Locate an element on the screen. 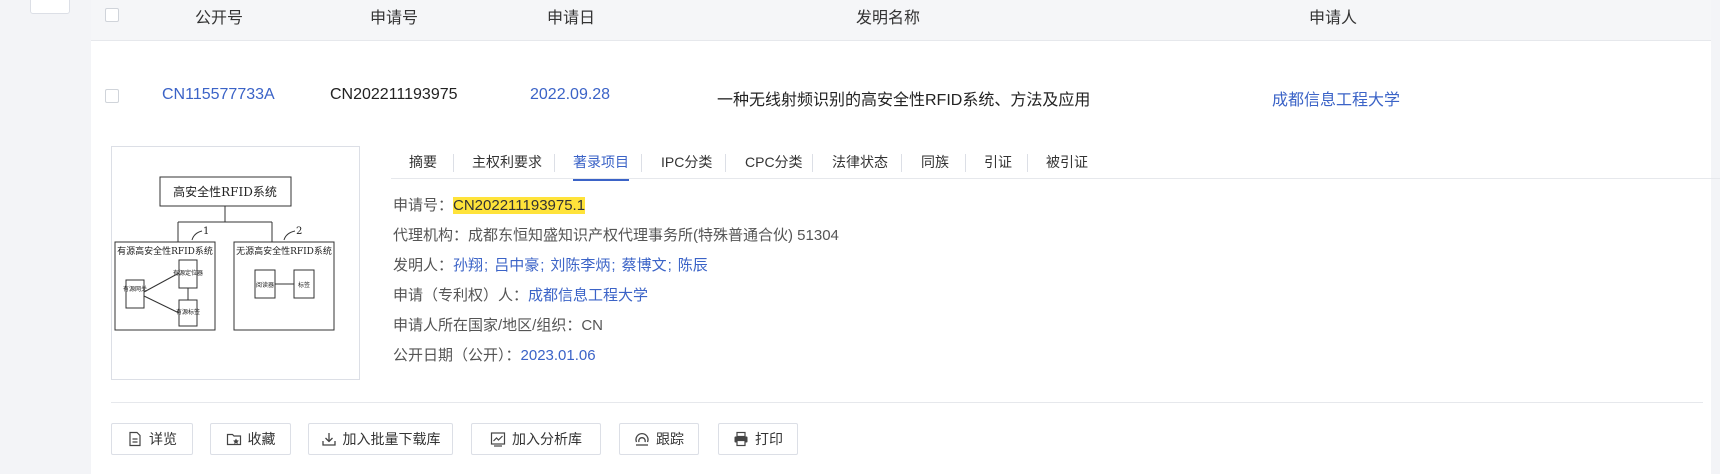 The image size is (1720, 474). tab-5: 法律状态 is located at coordinates (860, 162).